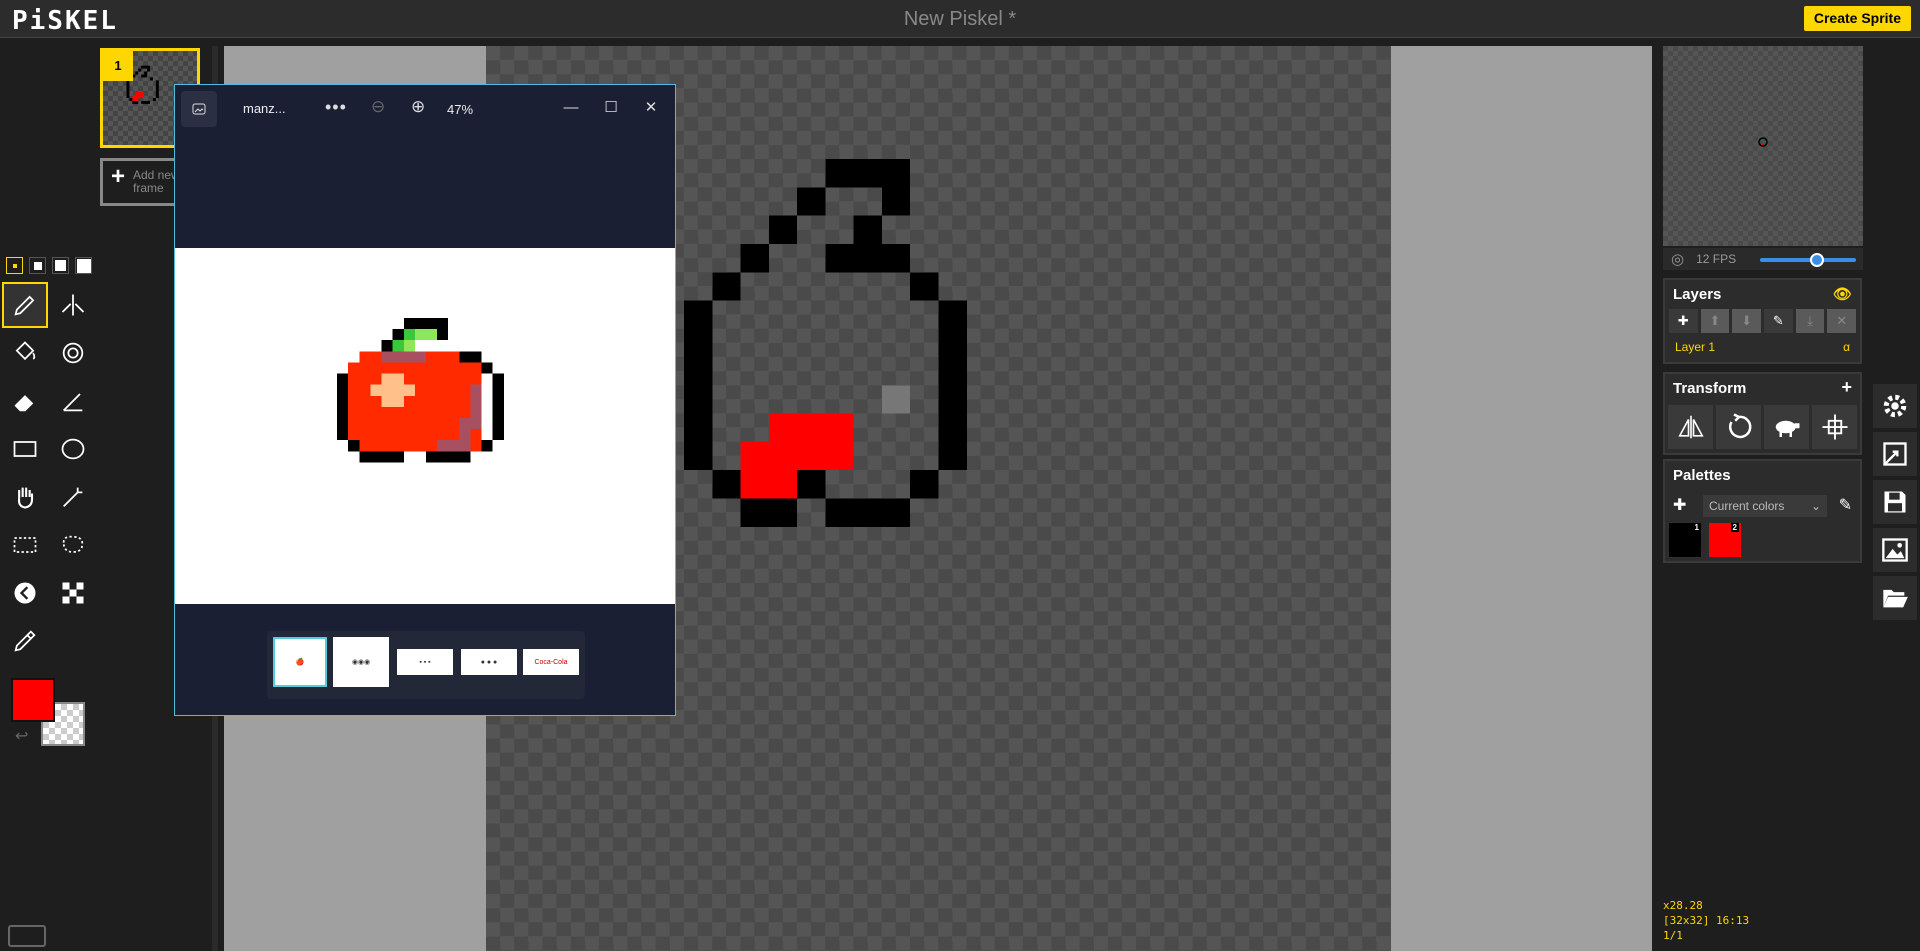  I want to click on eye-icon: 👁, so click(1842, 294).